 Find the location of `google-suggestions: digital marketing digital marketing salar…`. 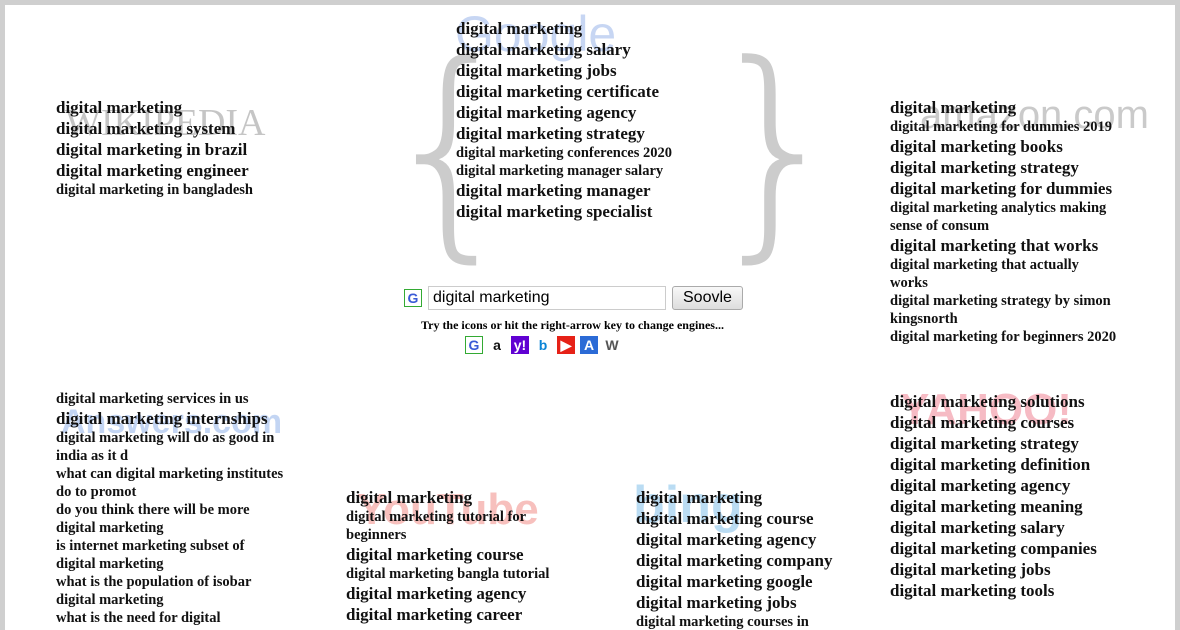

google-suggestions: digital marketing digital marketing salar… is located at coordinates (568, 120).